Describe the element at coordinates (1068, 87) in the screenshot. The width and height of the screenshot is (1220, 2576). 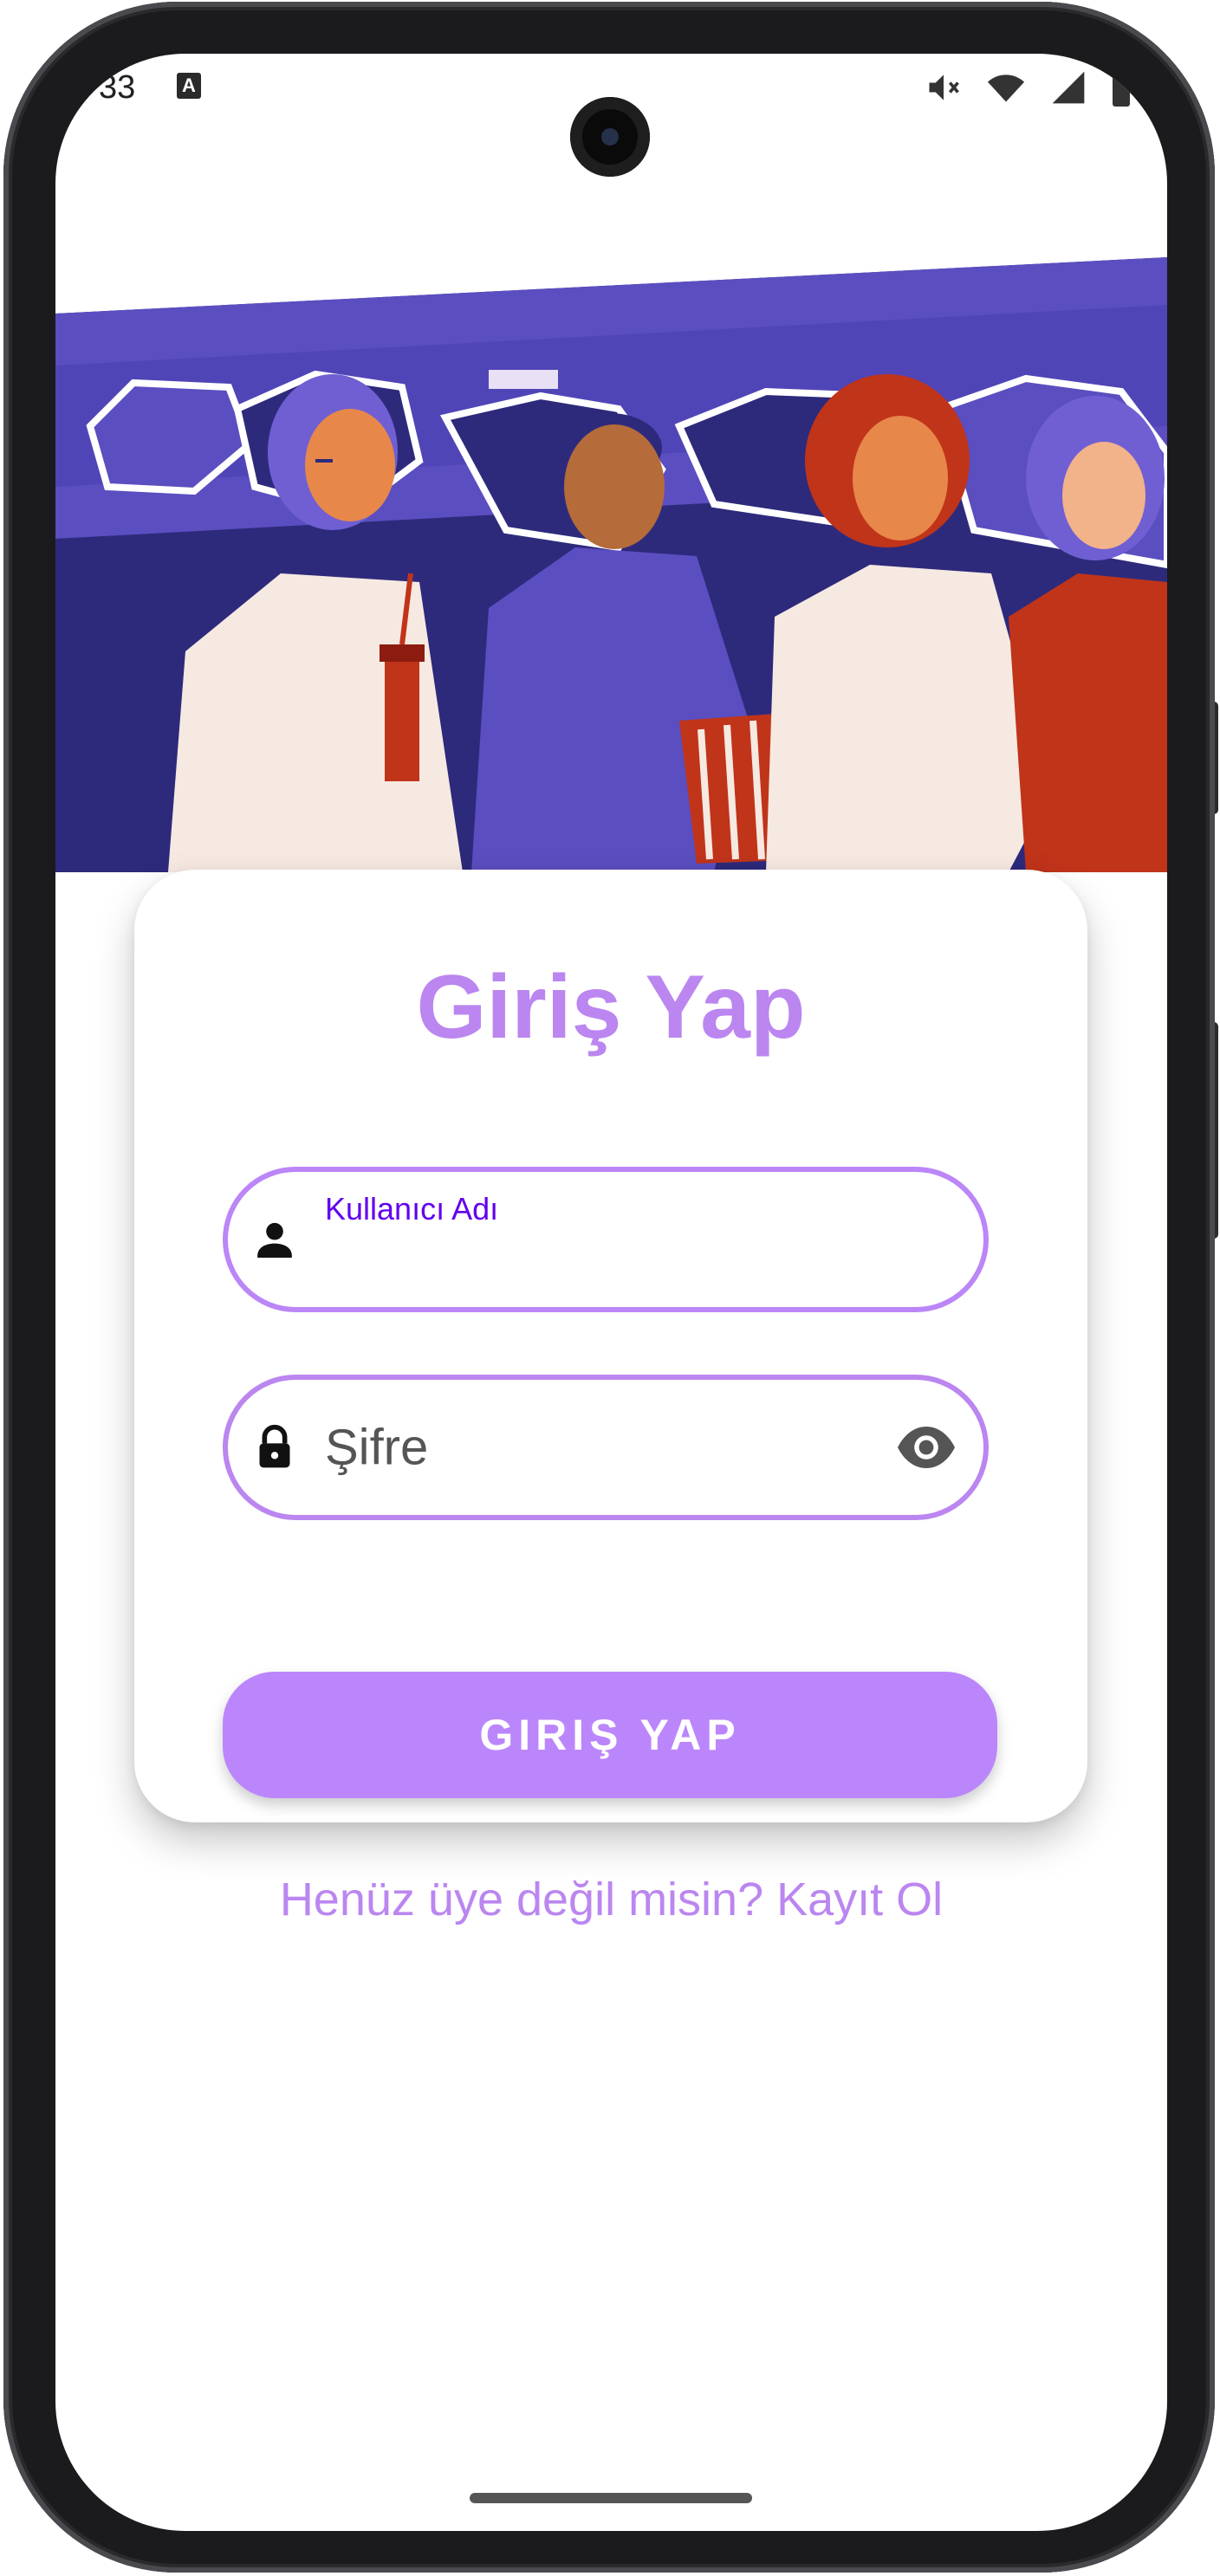
I see `signal-icon` at that location.